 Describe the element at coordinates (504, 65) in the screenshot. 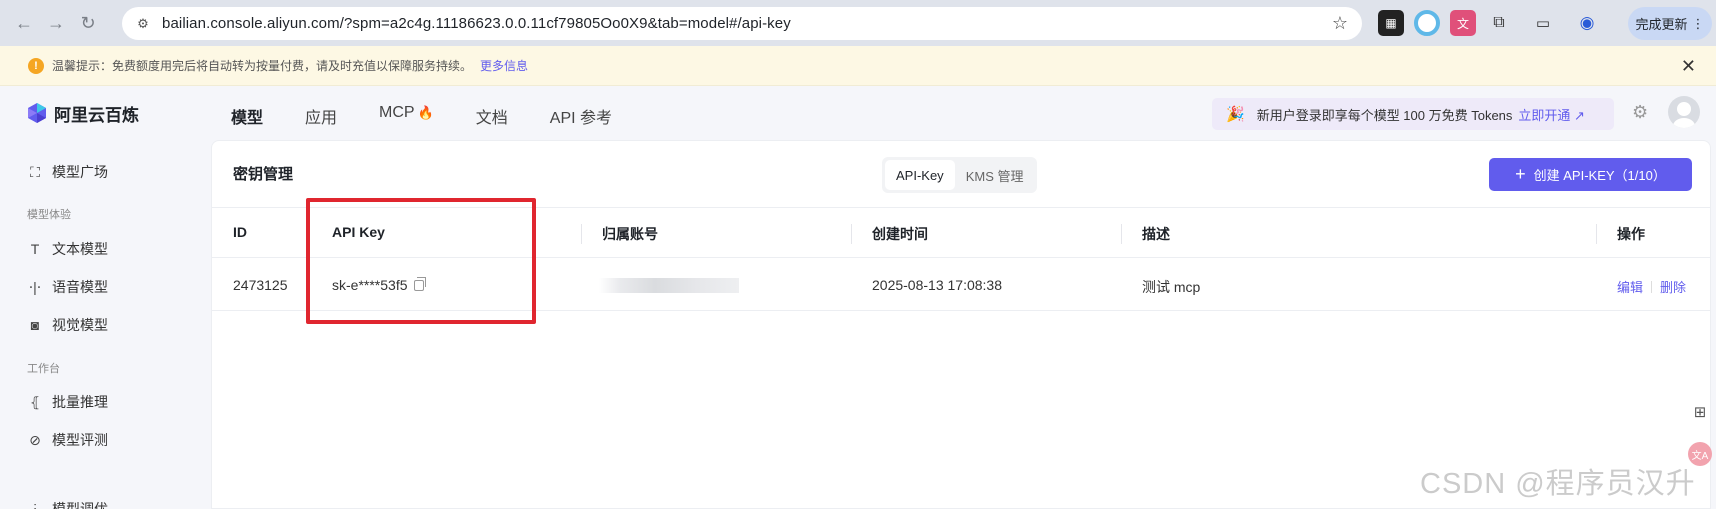

I see `notice-more-link: 更多信息` at that location.